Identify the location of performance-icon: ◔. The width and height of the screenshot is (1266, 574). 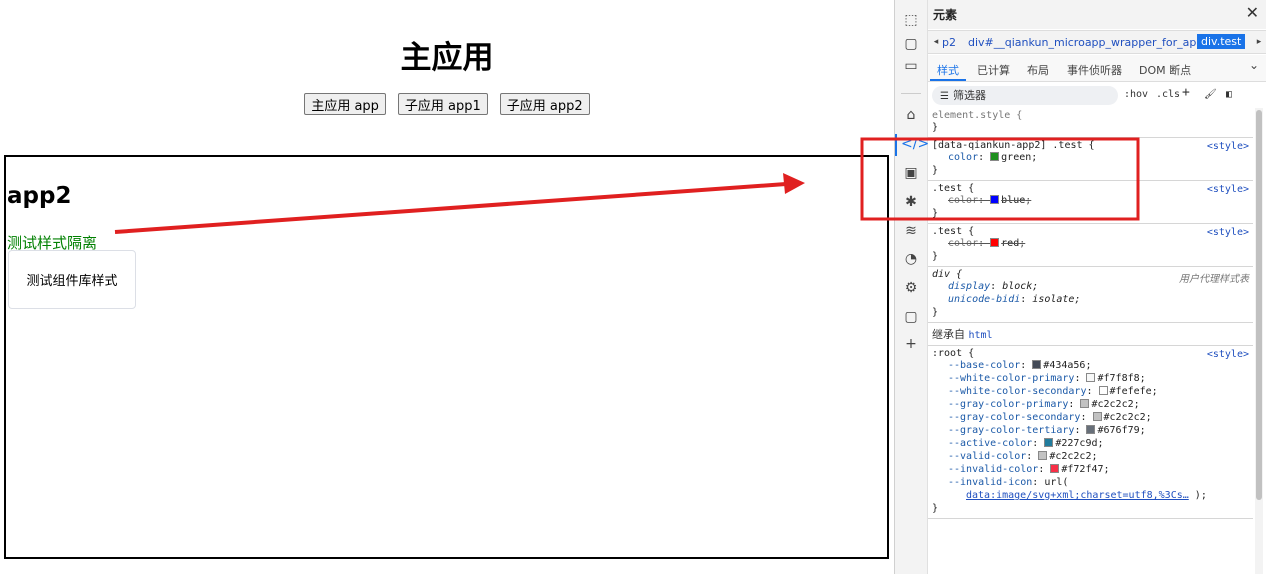
(911, 259).